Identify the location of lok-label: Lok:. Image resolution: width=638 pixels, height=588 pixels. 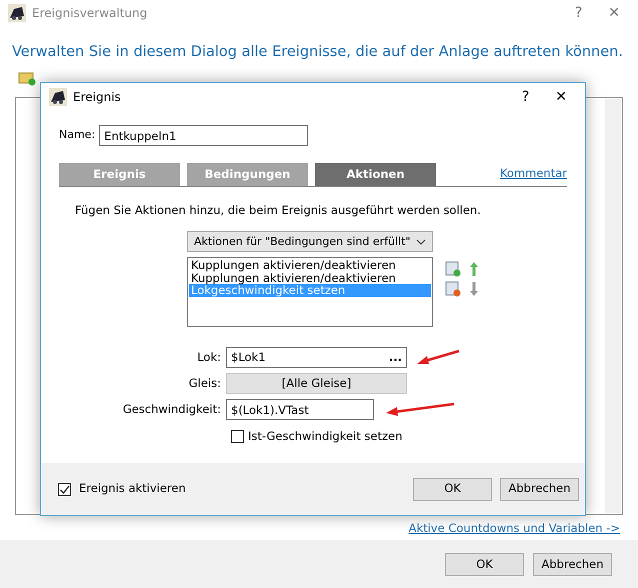
(209, 357).